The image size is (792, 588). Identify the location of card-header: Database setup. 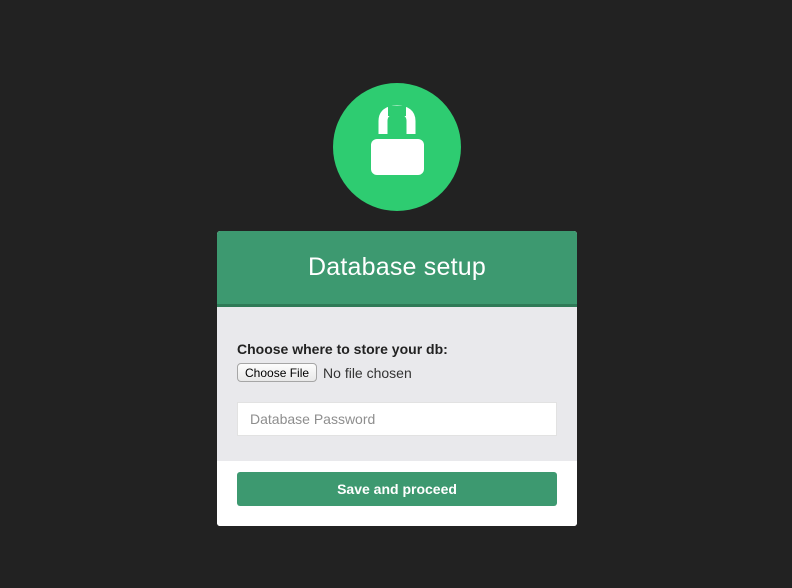
(397, 269).